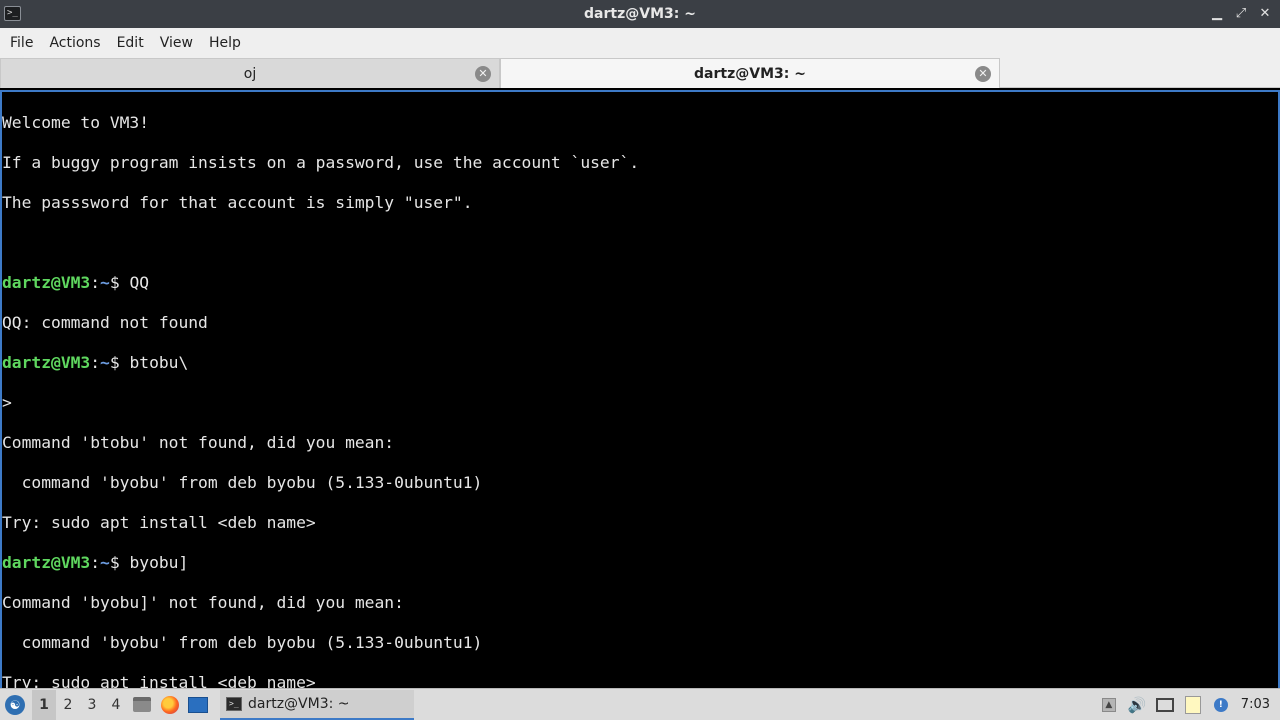 The width and height of the screenshot is (1280, 720). Describe the element at coordinates (159, 562) in the screenshot. I see `command-text: byobu]` at that location.